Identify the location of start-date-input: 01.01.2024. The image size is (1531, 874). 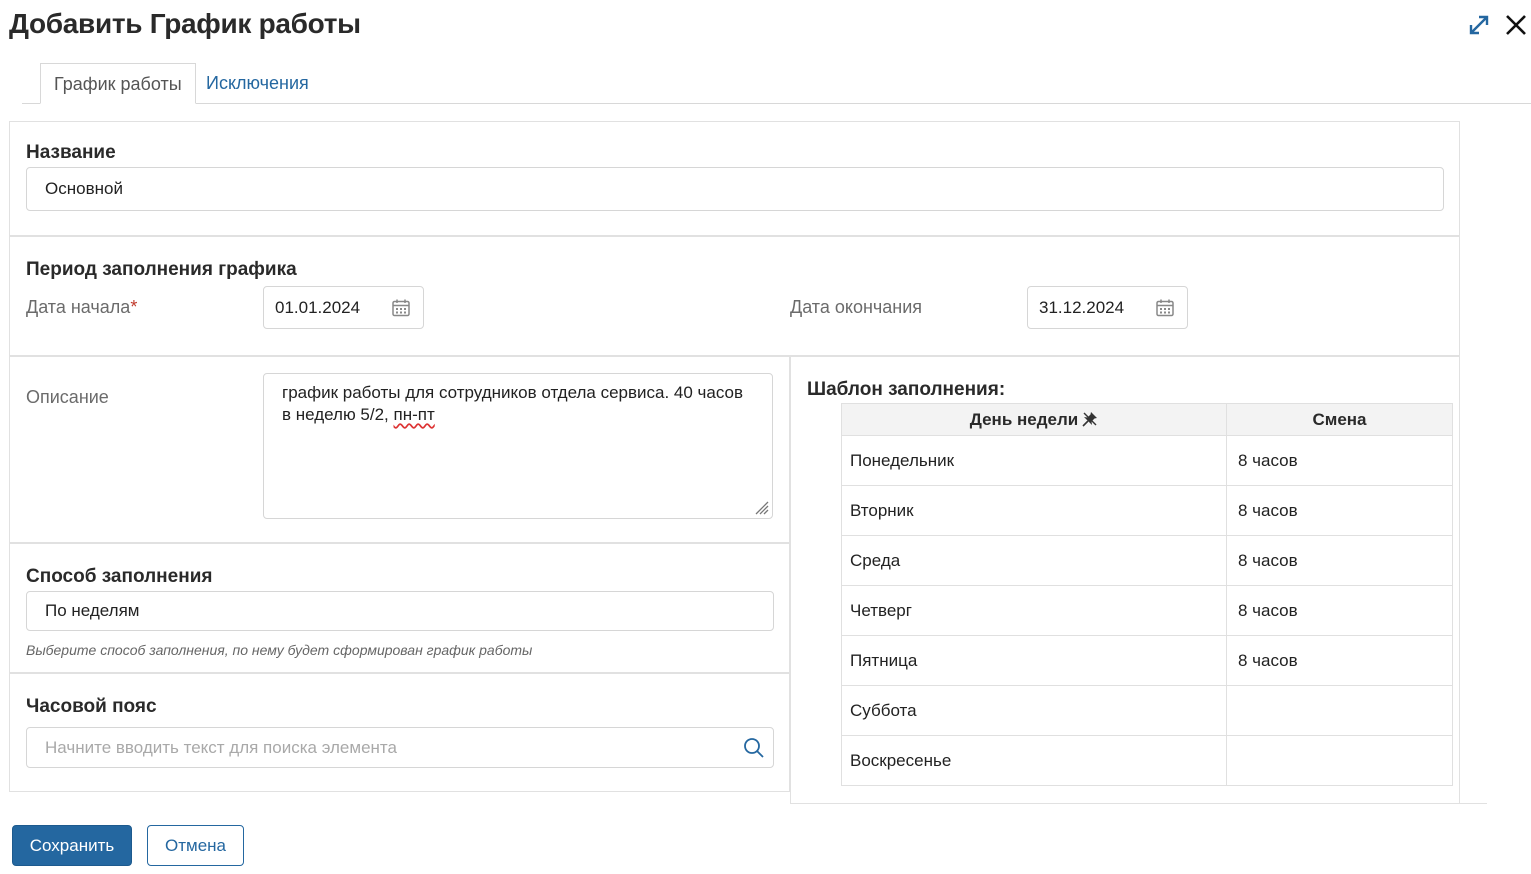
(343, 307).